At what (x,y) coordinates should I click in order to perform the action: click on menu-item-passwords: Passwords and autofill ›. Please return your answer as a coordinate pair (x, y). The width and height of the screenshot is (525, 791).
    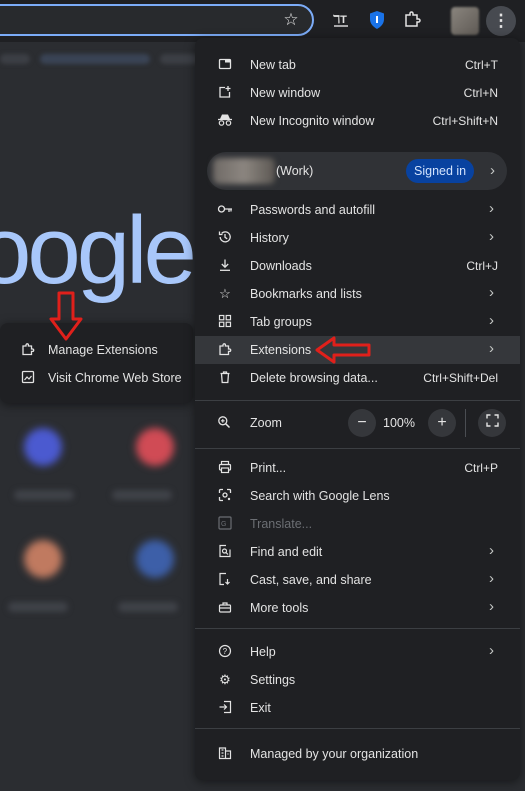
    Looking at the image, I should click on (357, 210).